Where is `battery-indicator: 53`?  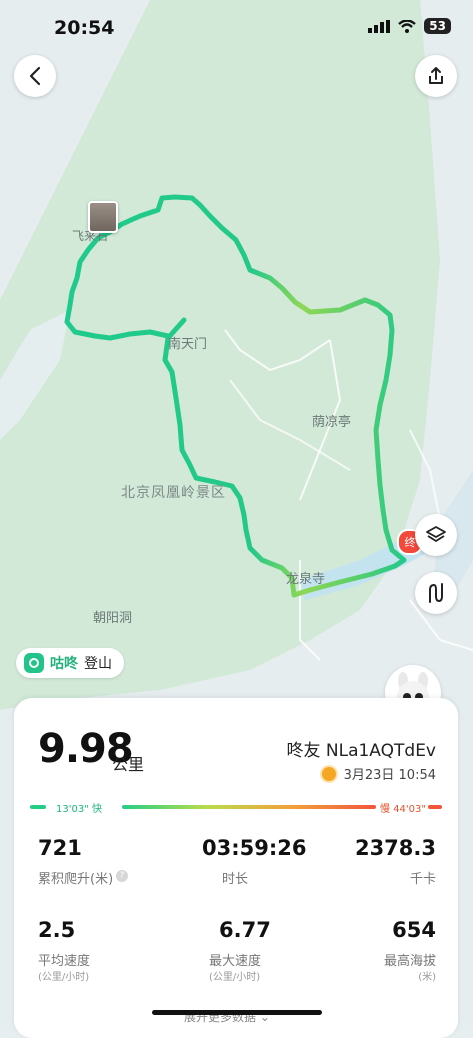
battery-indicator: 53 is located at coordinates (437, 26).